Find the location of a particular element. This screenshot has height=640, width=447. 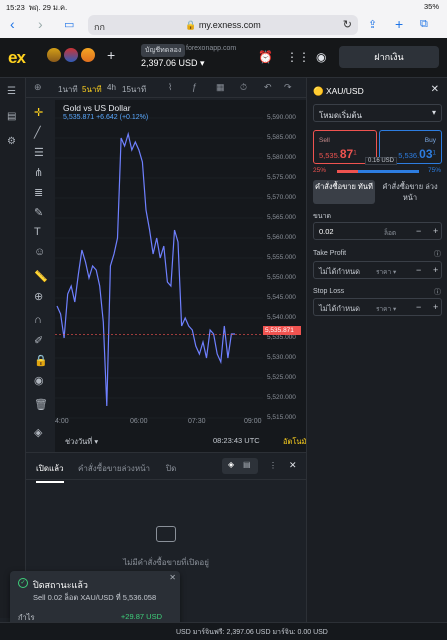

take-profit-increase: + is located at coordinates (435, 270).